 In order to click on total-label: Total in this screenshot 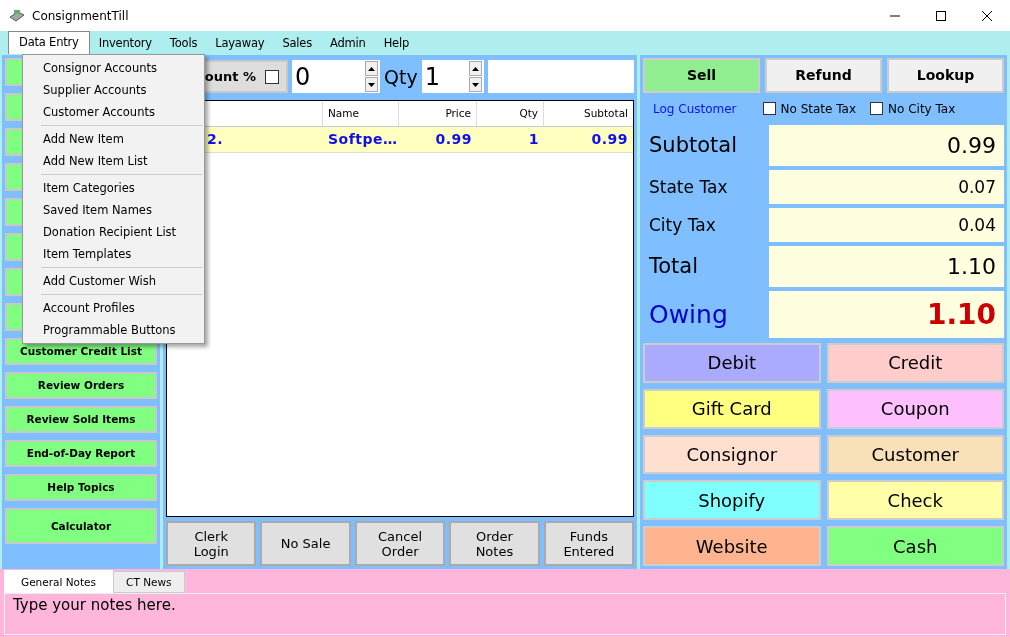, I will do `click(674, 266)`.